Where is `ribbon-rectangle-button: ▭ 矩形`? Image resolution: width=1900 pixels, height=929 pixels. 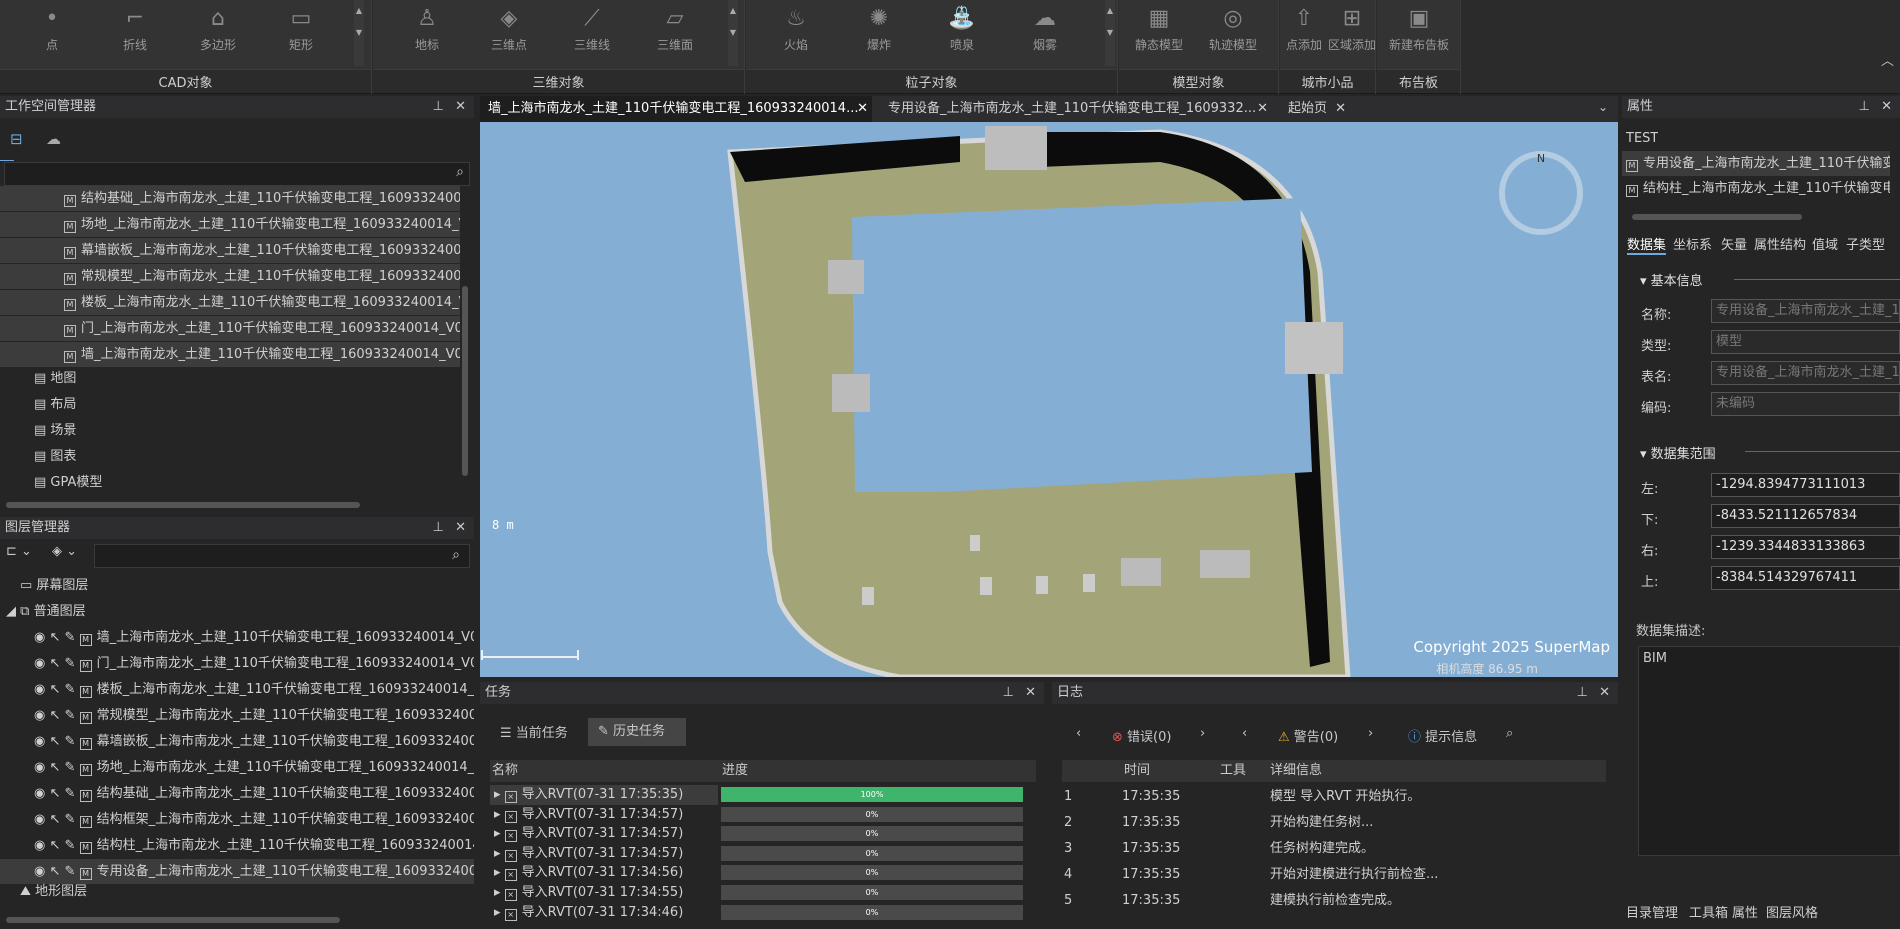
ribbon-rectangle-button: ▭ 矩形 is located at coordinates (301, 34).